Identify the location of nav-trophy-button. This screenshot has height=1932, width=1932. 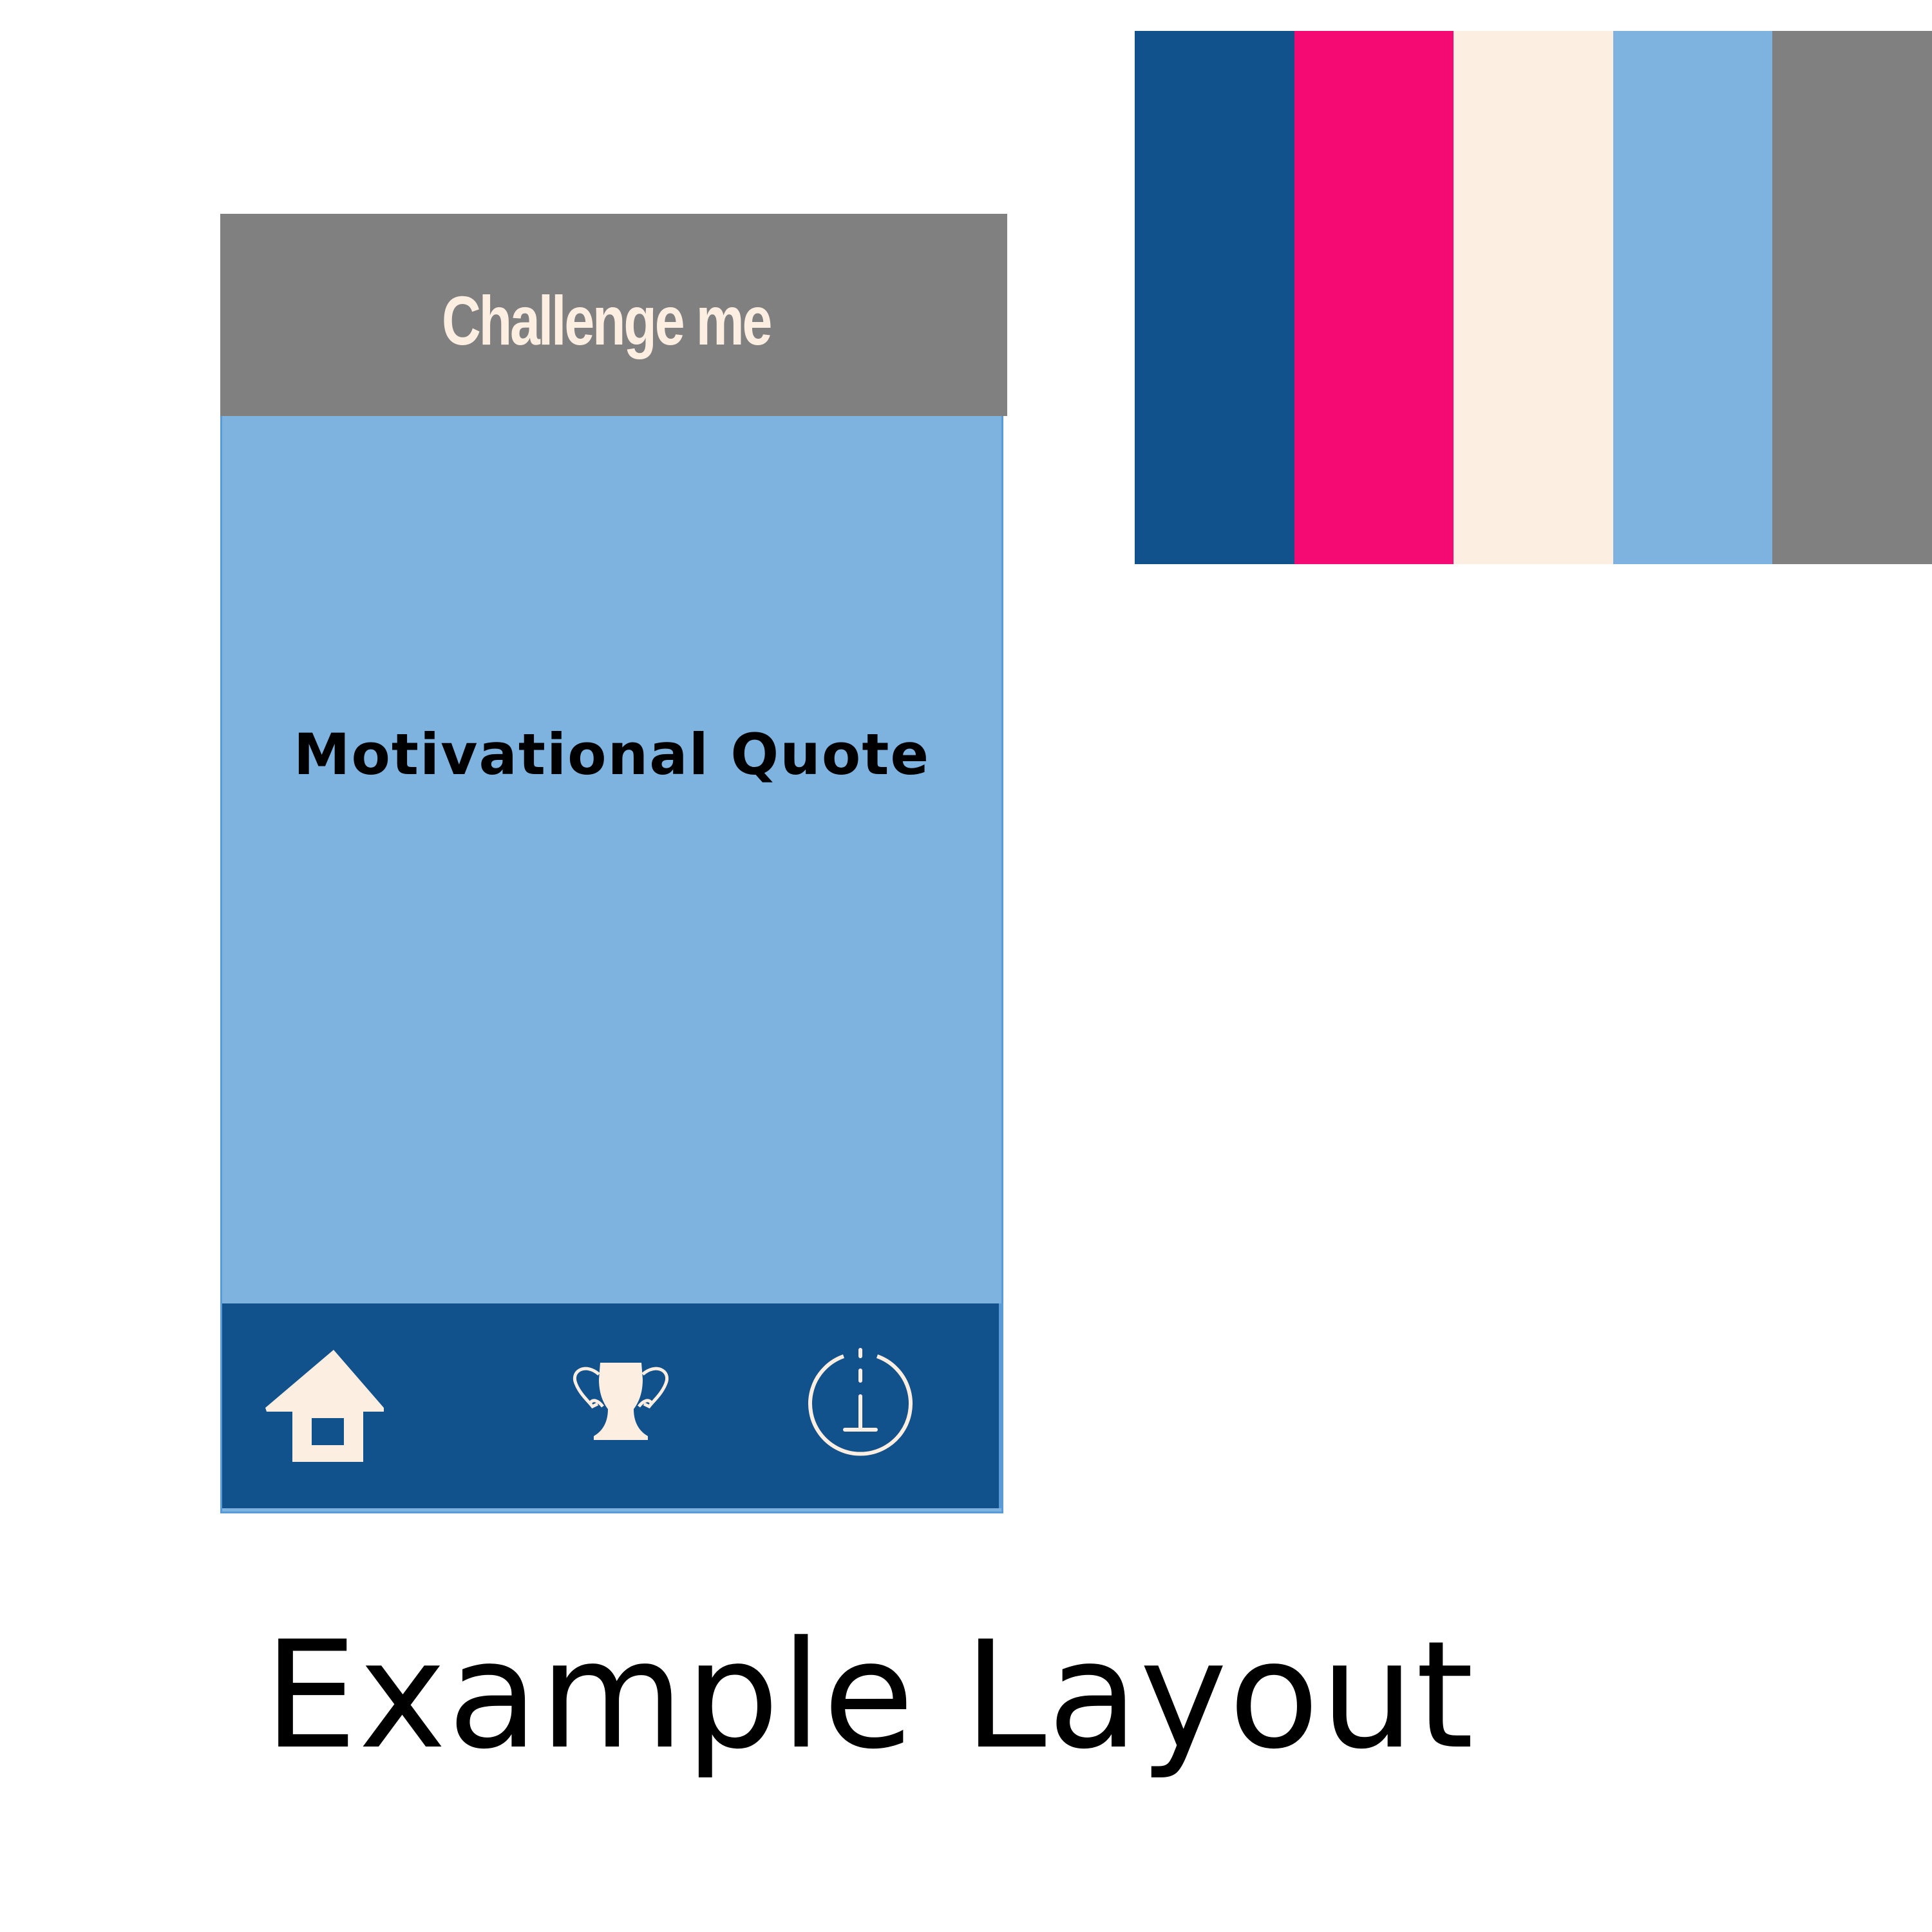
(621, 1405).